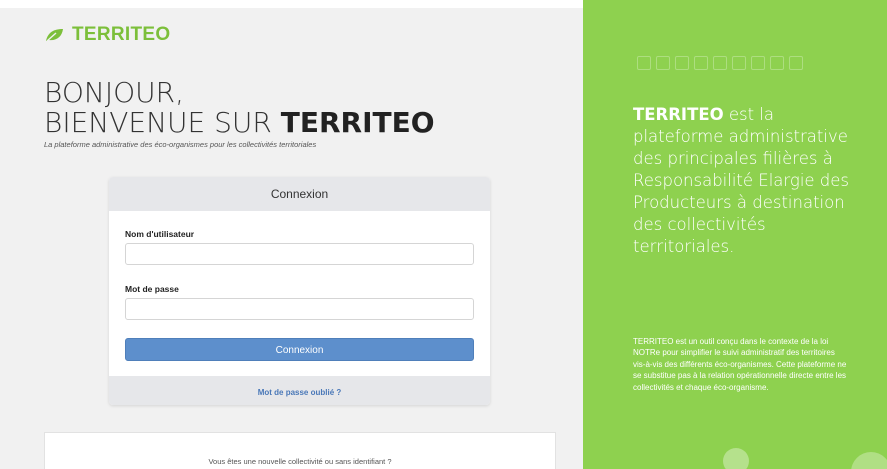 This screenshot has height=469, width=887. I want to click on welcome-line-1: BONJOUR,, so click(114, 92).